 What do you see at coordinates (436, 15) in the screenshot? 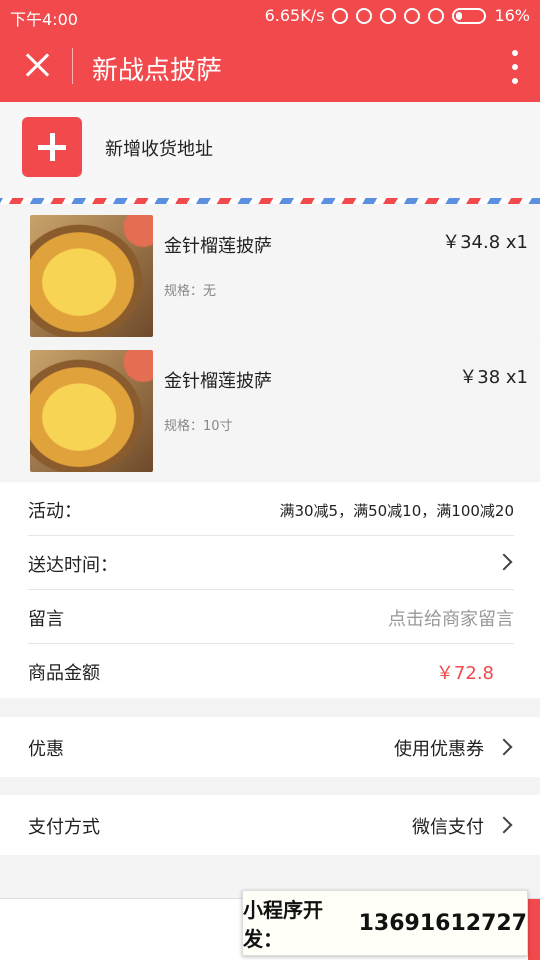
I see `signal-icon` at bounding box center [436, 15].